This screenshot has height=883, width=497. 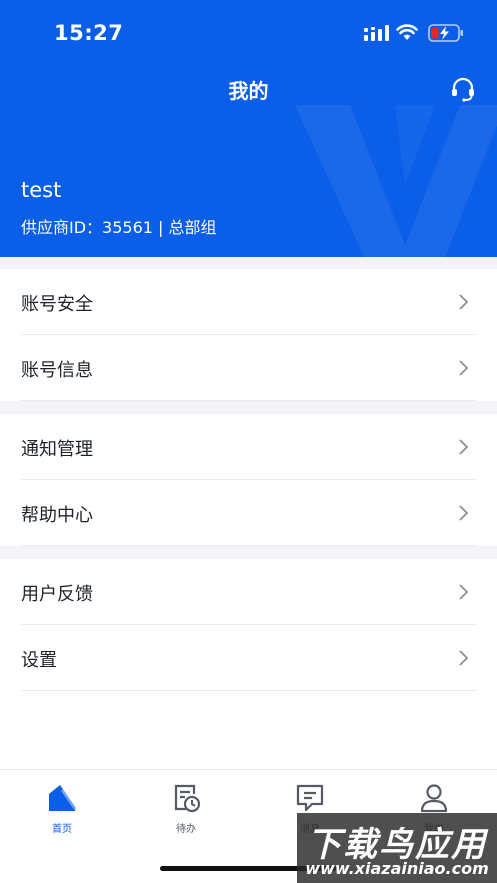 I want to click on divider, so click(x=248, y=690).